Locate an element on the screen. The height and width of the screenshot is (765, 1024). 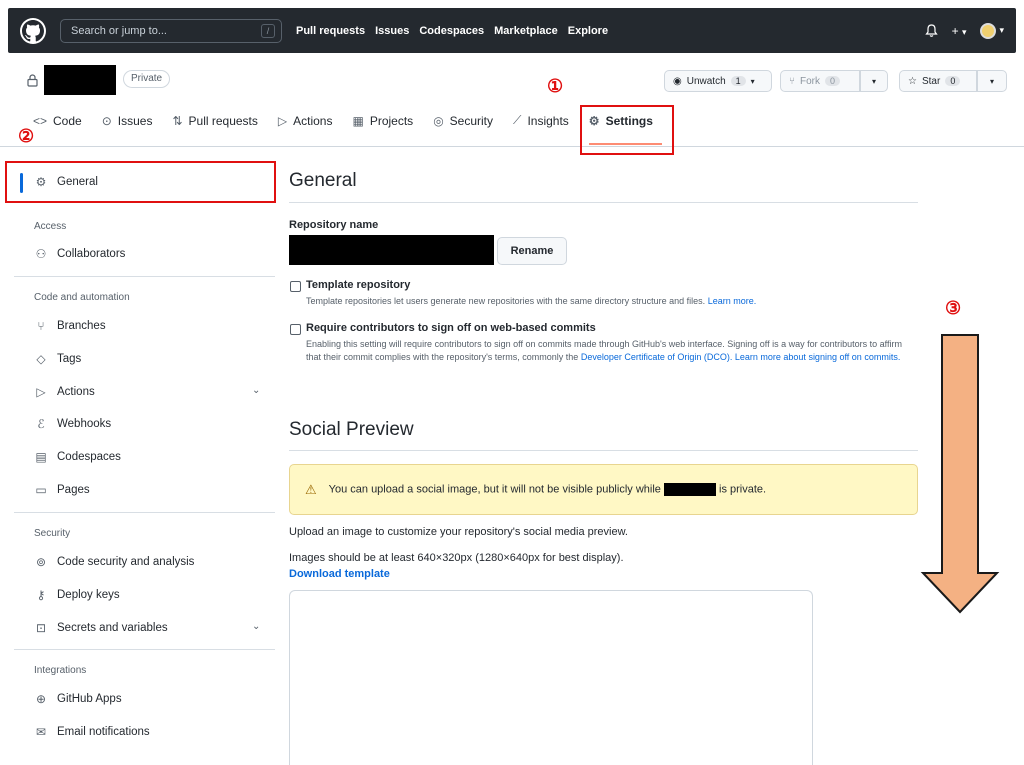
rename-button: Rename is located at coordinates (532, 251).